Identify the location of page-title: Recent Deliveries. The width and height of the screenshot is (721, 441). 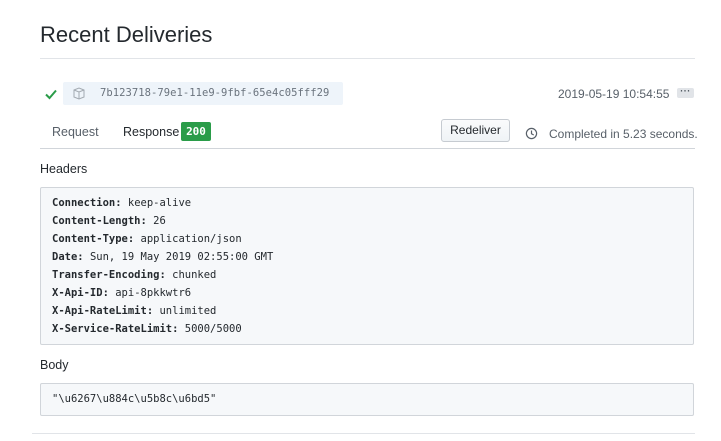
(126, 34).